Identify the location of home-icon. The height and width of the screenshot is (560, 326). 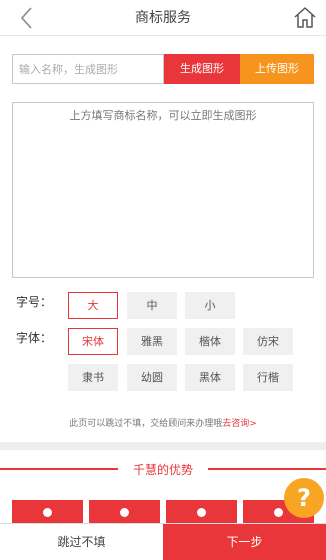
(305, 17).